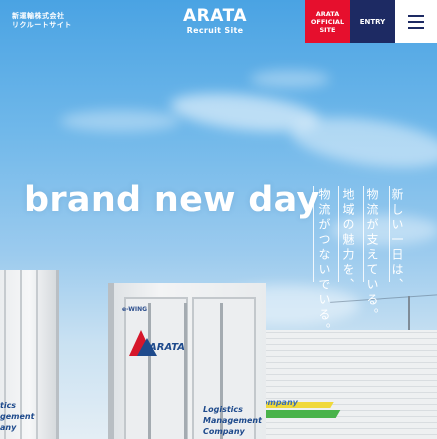 Image resolution: width=437 pixels, height=439 pixels. Describe the element at coordinates (397, 240) in the screenshot. I see `hero-copy-line-1: 新しい一日は、` at that location.